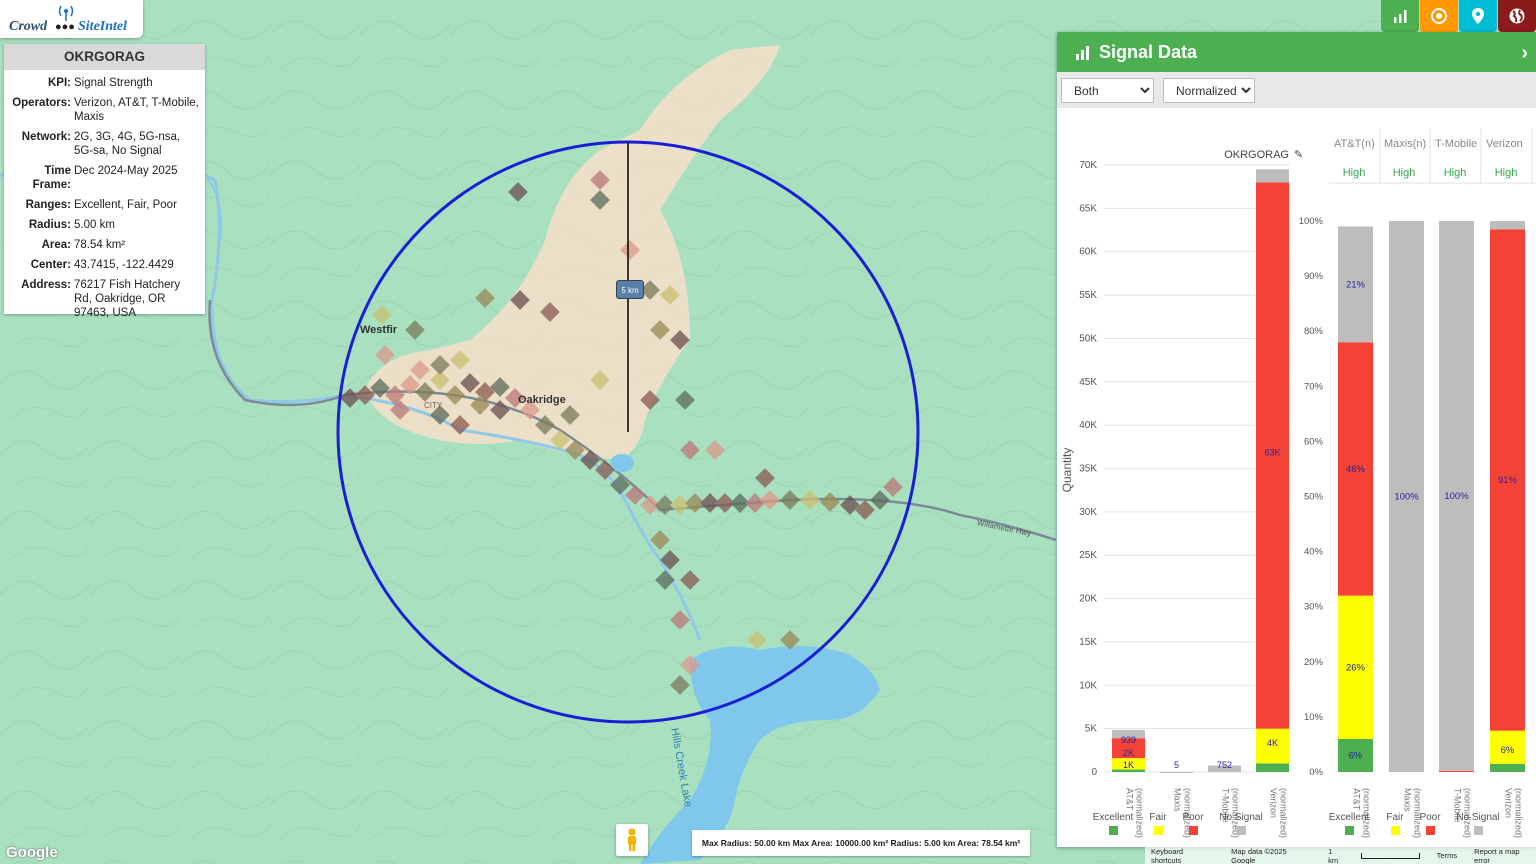 This screenshot has height=864, width=1536. I want to click on collapse-chevron-icon: ›, so click(1524, 53).